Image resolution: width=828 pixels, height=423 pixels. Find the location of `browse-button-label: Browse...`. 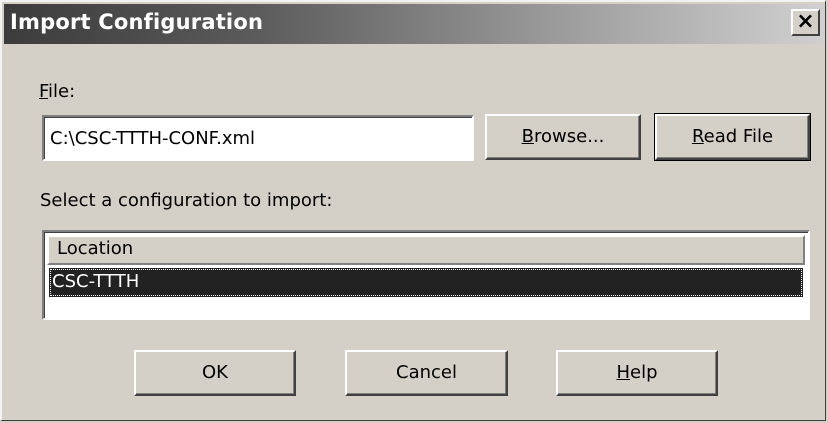

browse-button-label: Browse... is located at coordinates (563, 136).